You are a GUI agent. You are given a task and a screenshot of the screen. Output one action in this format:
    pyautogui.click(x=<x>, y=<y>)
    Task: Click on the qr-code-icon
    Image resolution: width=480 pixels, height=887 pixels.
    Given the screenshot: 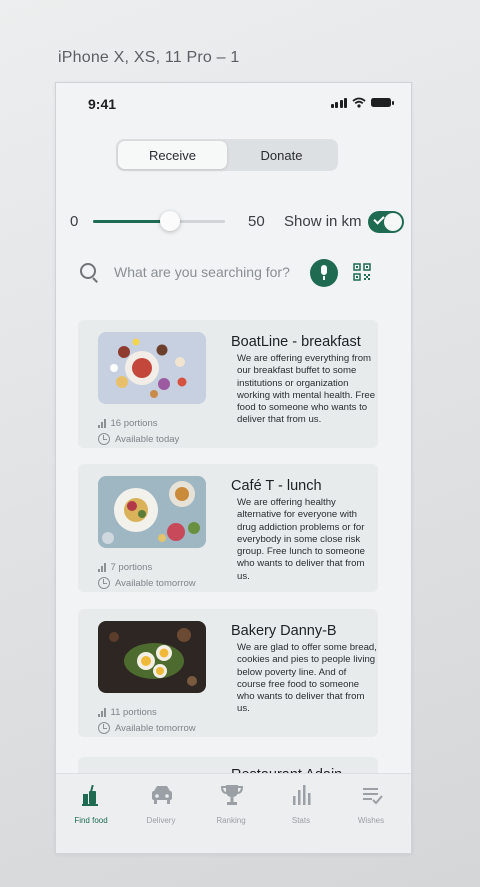 What is the action you would take?
    pyautogui.click(x=362, y=272)
    